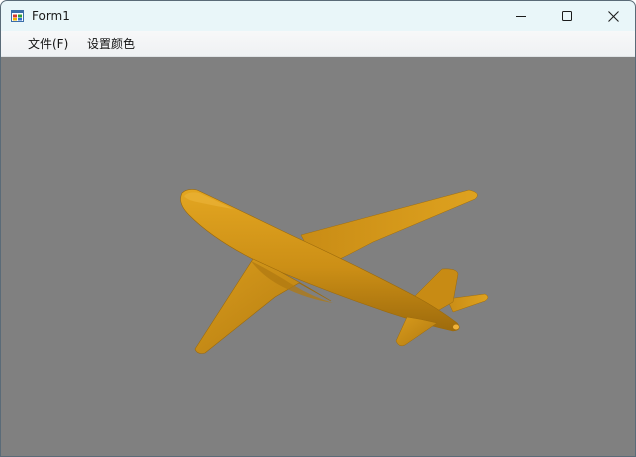 This screenshot has height=457, width=636. Describe the element at coordinates (51, 16) in the screenshot. I see `window-title: Form1` at that location.